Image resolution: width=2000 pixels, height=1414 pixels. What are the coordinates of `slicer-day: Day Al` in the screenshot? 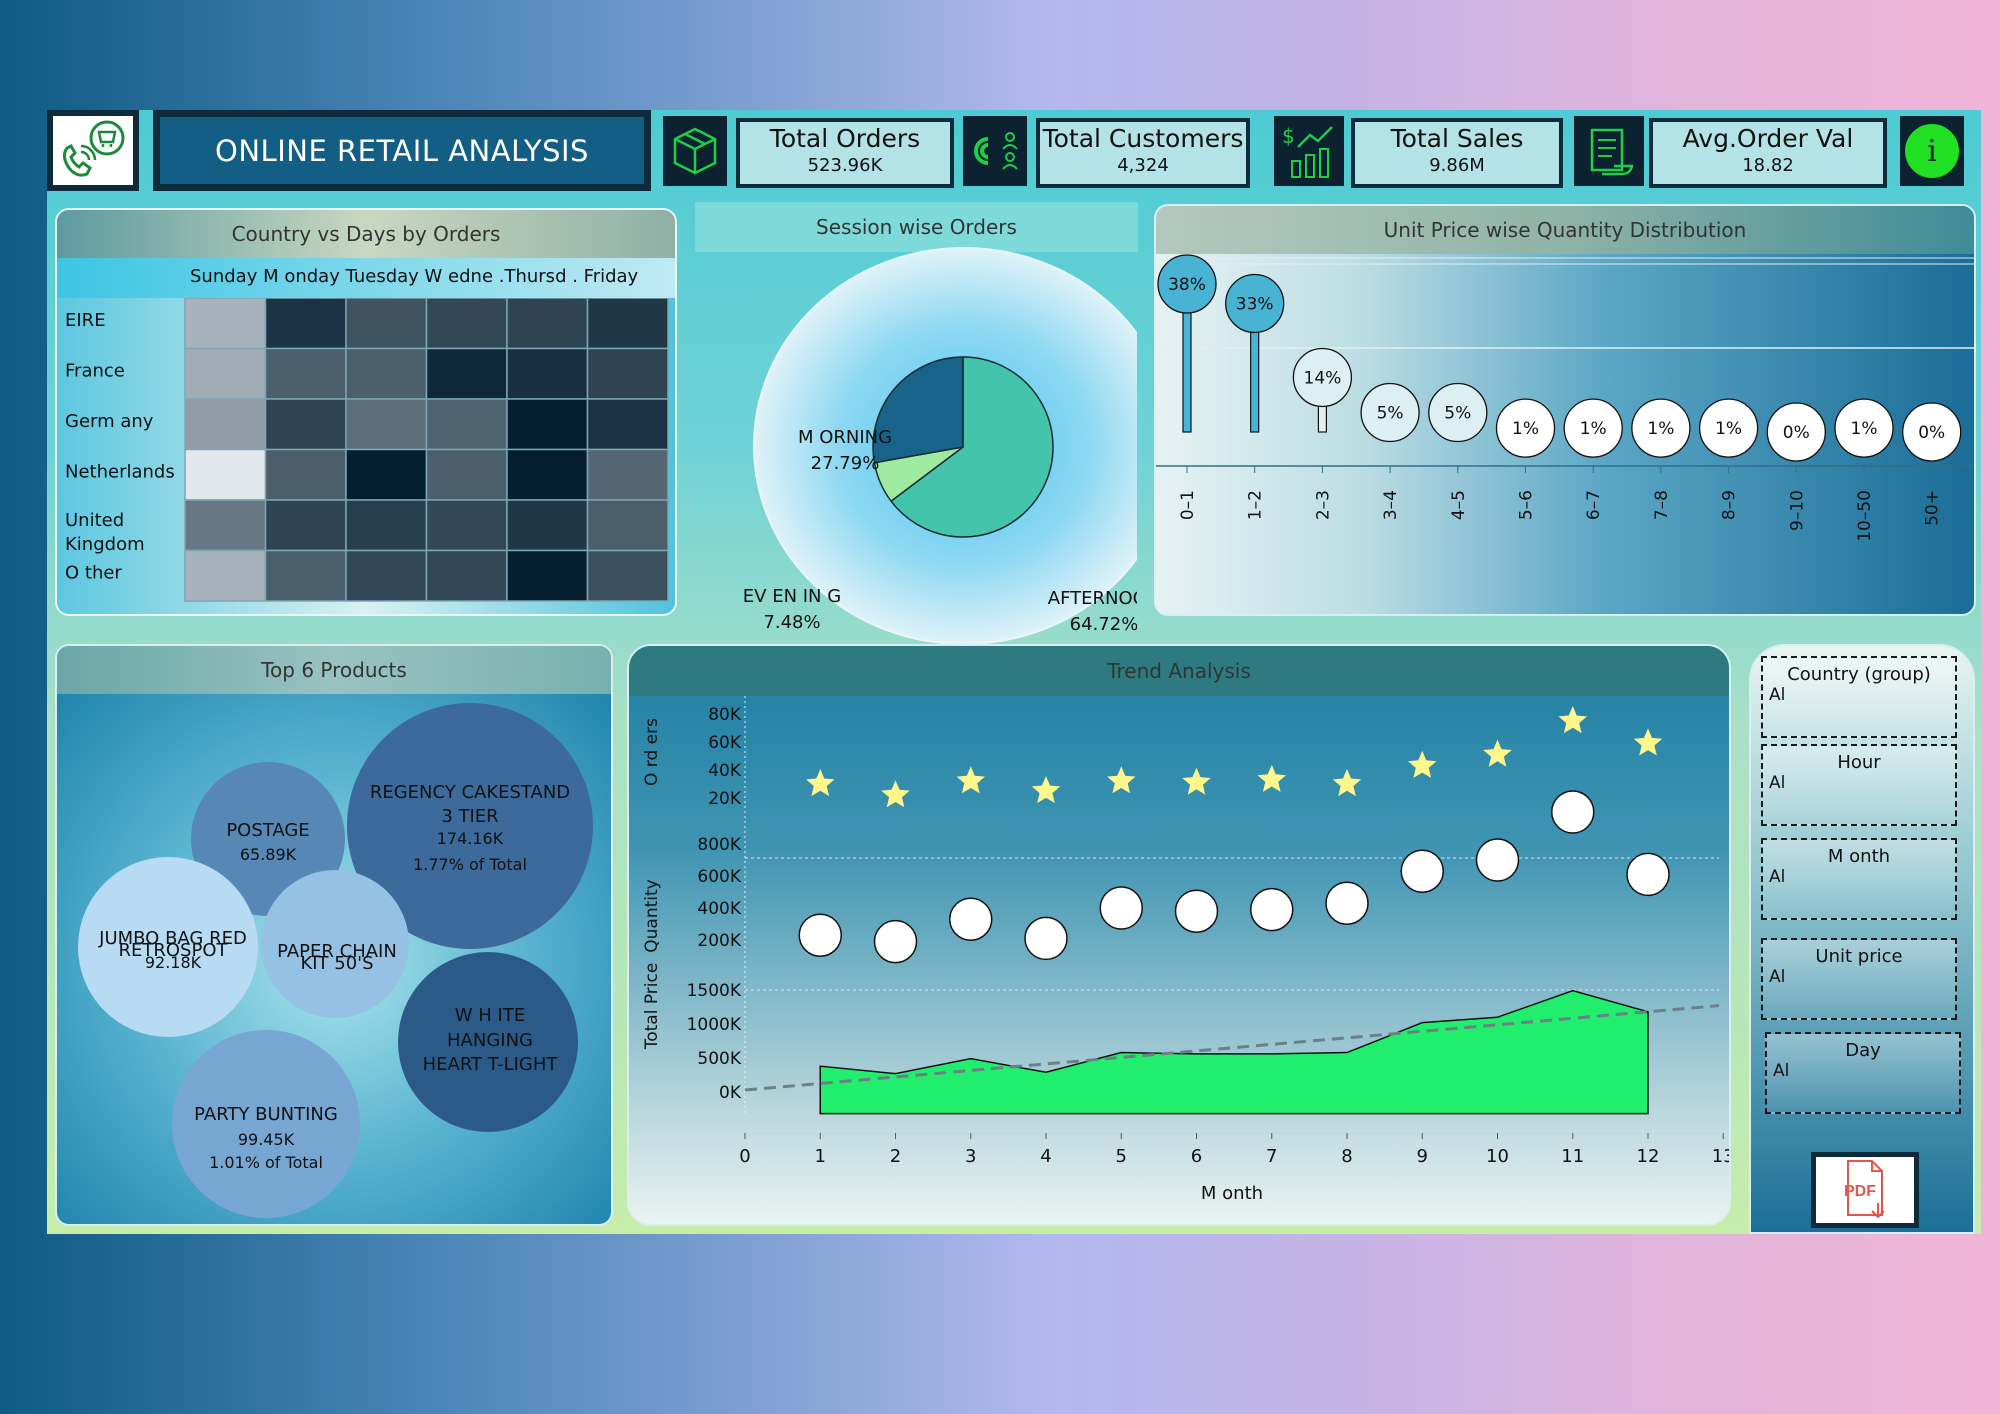 It's located at (1863, 1073).